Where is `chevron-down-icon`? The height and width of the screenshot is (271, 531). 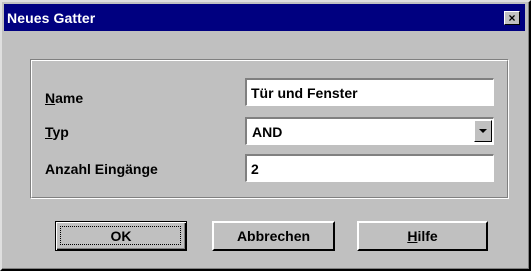 chevron-down-icon is located at coordinates (483, 131).